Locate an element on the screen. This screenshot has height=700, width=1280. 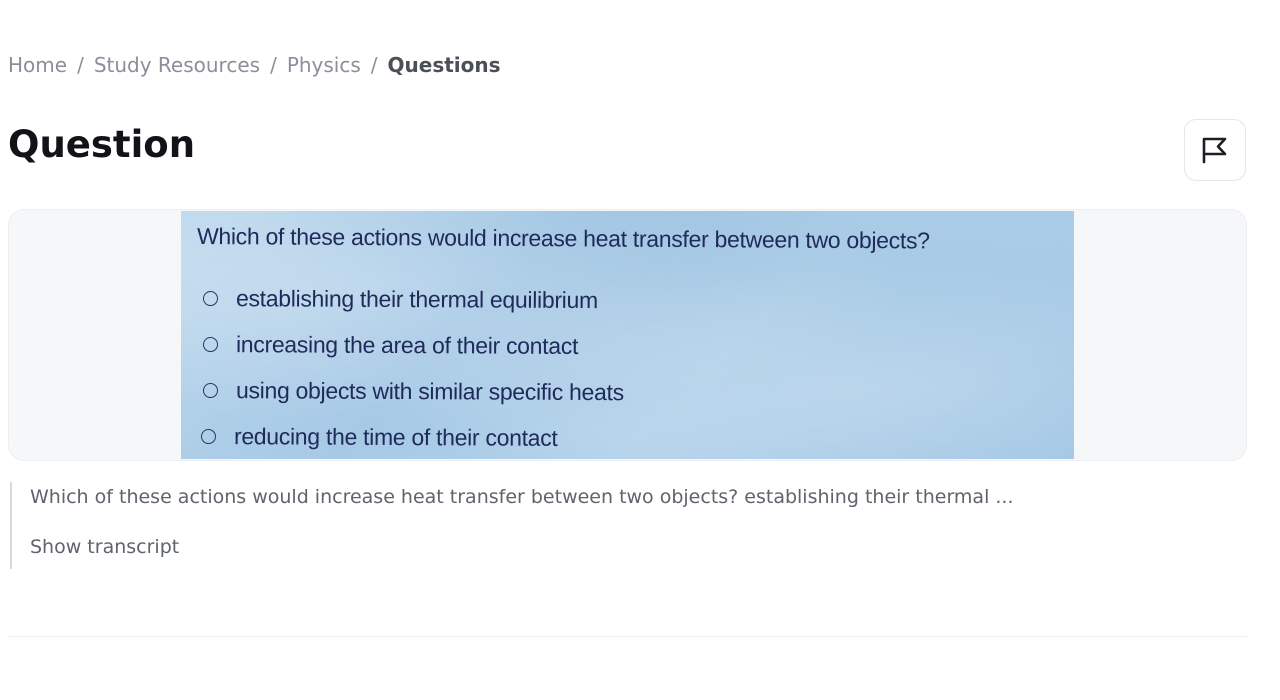
question-option-label: increasing the area of their contact is located at coordinates (407, 345).